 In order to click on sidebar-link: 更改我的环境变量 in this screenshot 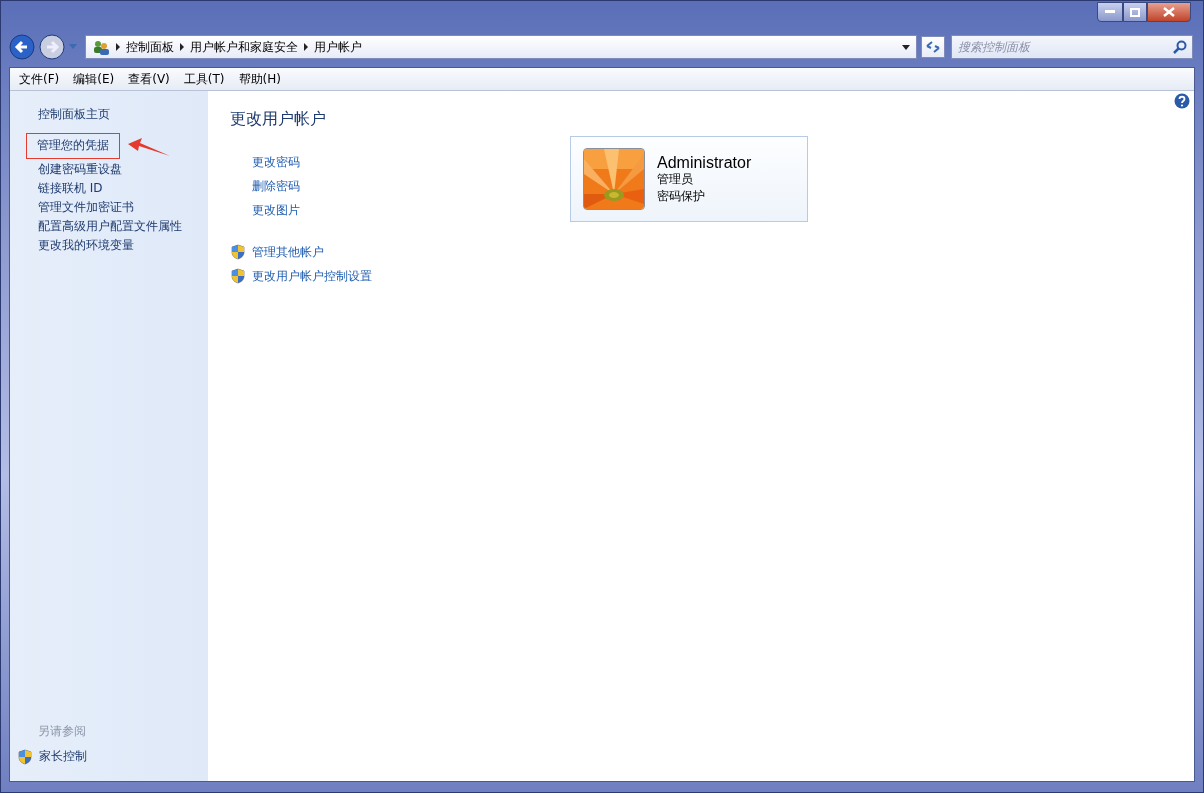, I will do `click(123, 243)`.